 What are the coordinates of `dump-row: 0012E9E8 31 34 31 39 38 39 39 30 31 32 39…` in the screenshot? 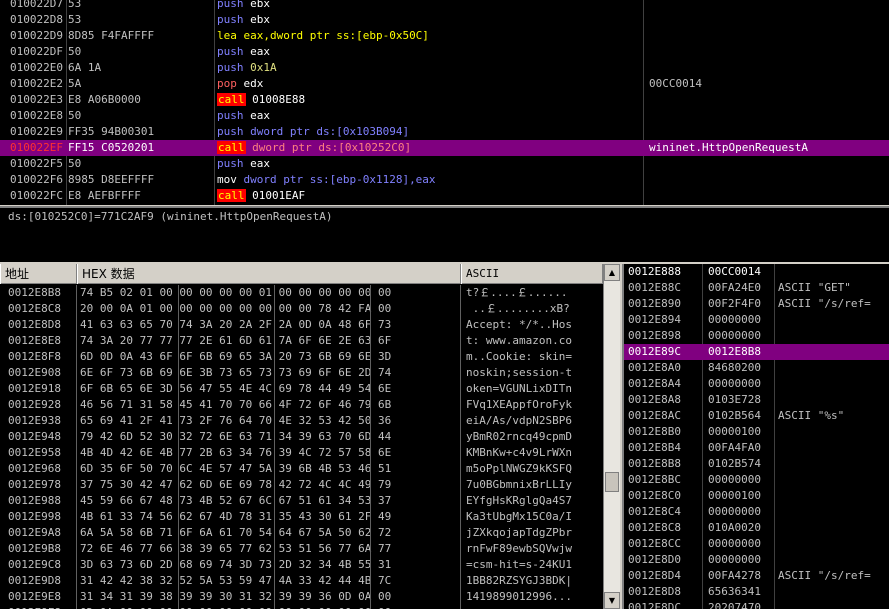 It's located at (300, 597).